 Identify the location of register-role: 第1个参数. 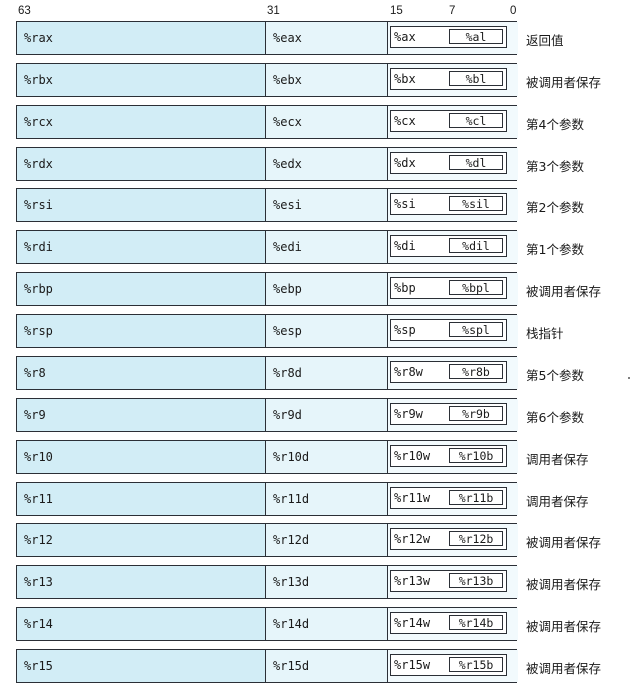
(555, 249).